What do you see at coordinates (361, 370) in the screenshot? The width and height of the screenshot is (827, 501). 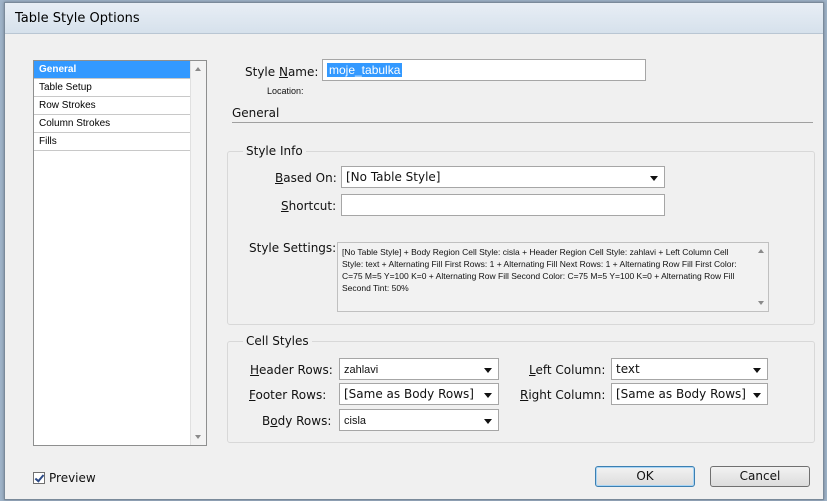 I see `header-rows-value: zahlavi` at bounding box center [361, 370].